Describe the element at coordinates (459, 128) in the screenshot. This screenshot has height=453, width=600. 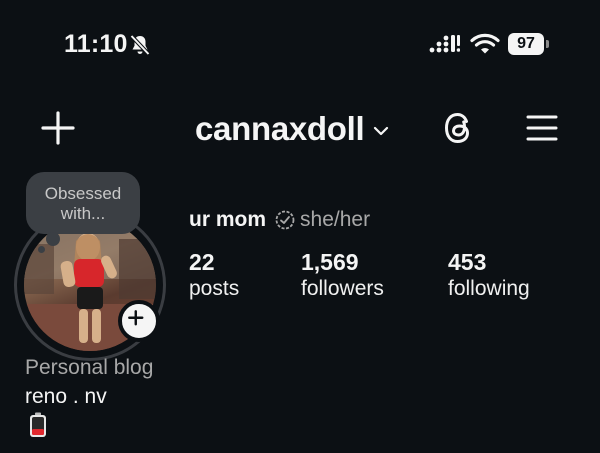
I see `threads-icon` at that location.